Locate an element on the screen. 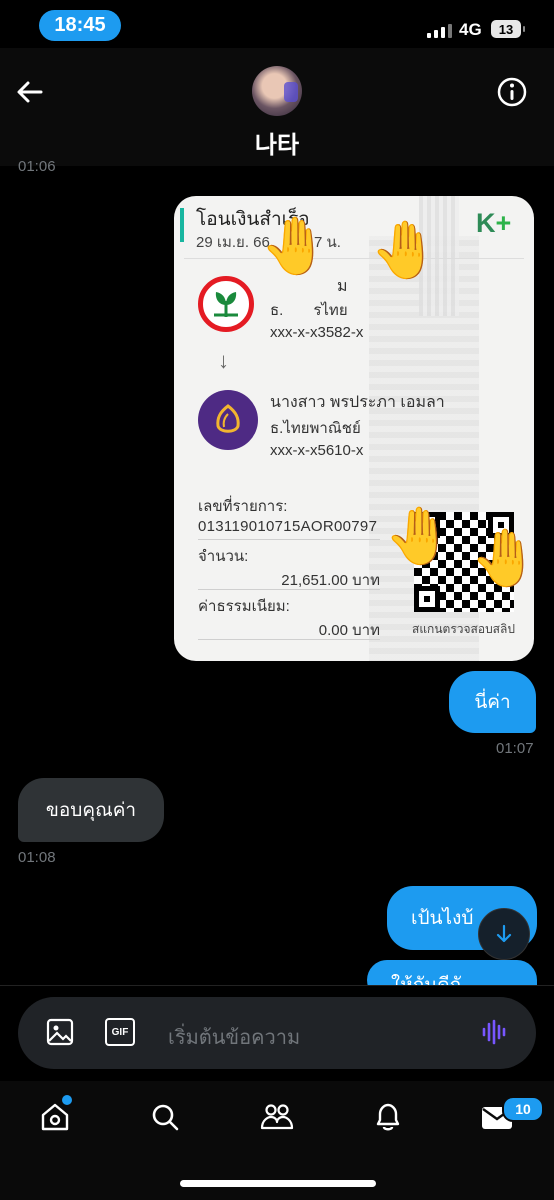 The height and width of the screenshot is (1200, 554). scb-logo-icon is located at coordinates (228, 420).